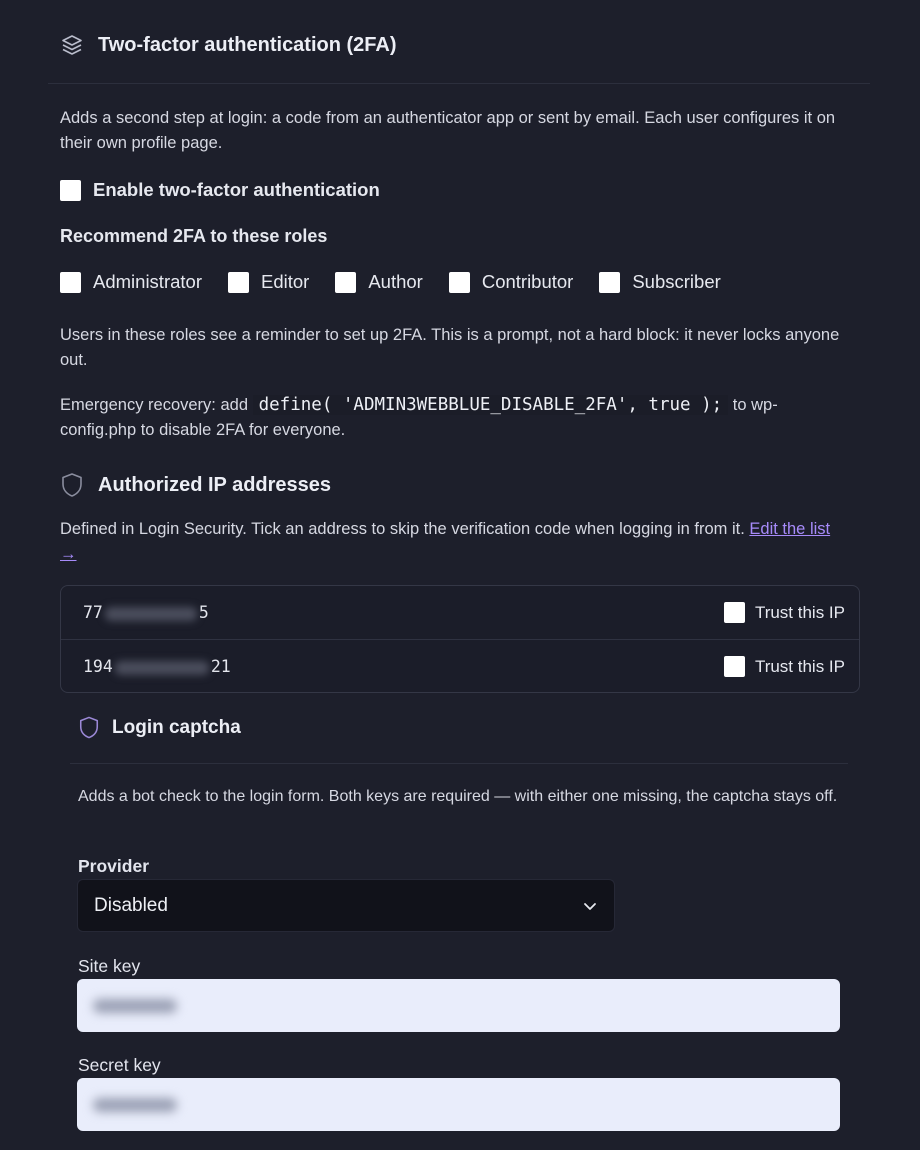  I want to click on ip-row: 77 5 Trust this IP, so click(460, 612).